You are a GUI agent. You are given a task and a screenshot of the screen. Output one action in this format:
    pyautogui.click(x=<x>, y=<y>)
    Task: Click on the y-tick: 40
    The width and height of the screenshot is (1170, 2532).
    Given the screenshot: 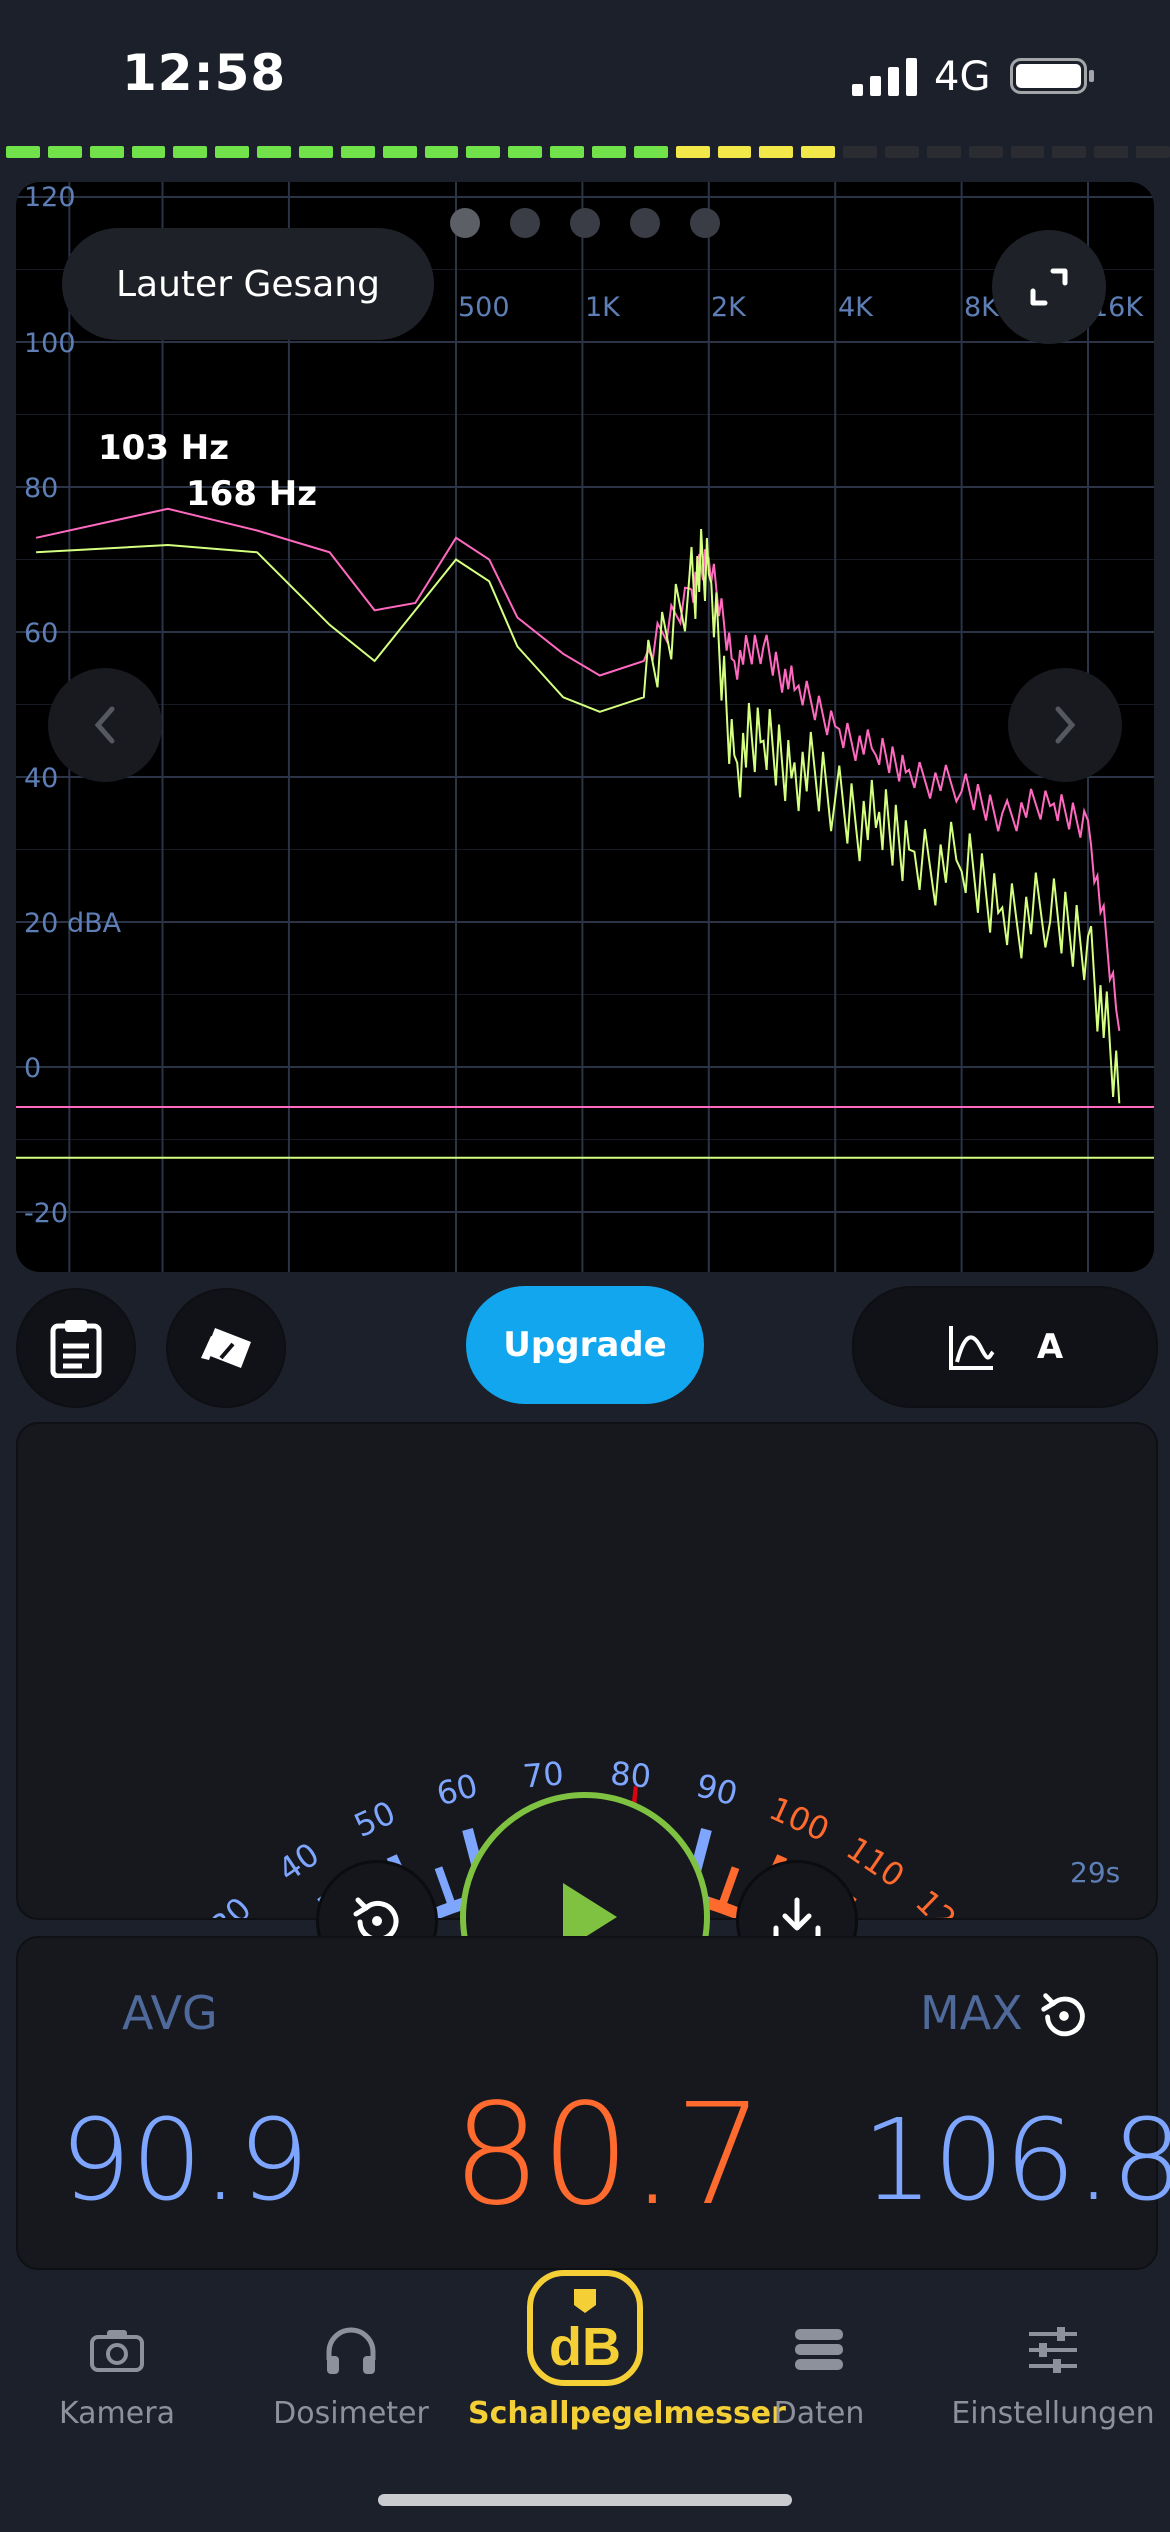 What is the action you would take?
    pyautogui.click(x=41, y=778)
    